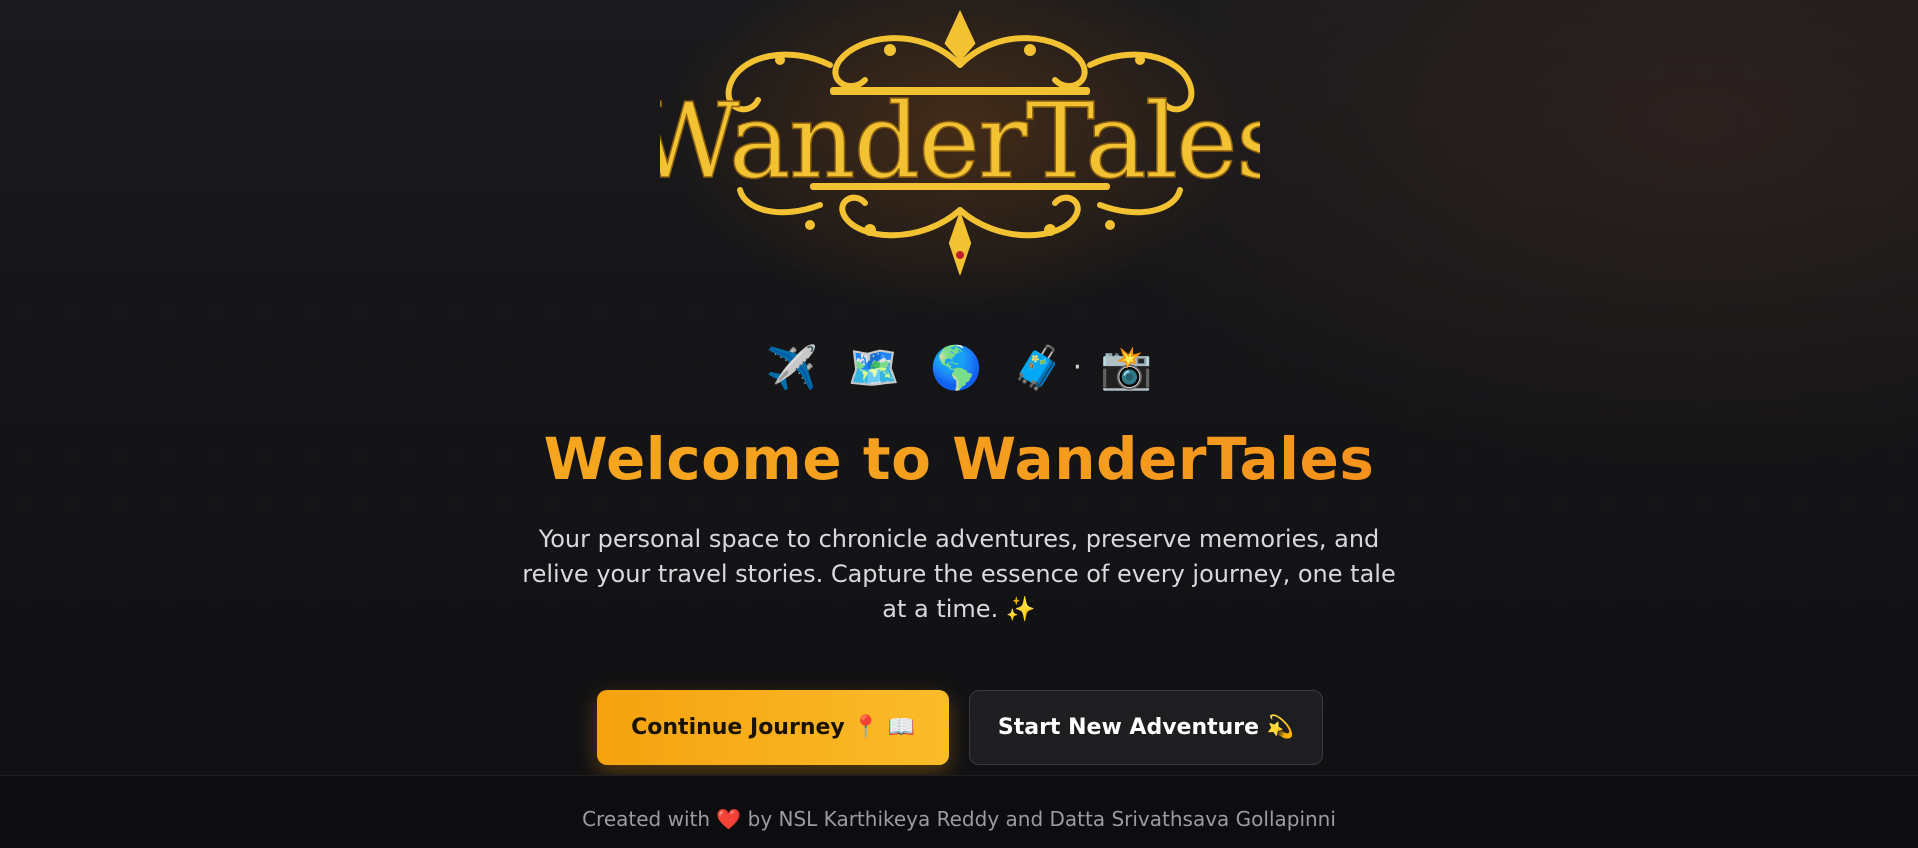  I want to click on logo-wordmark: WanderTales, so click(960, 141).